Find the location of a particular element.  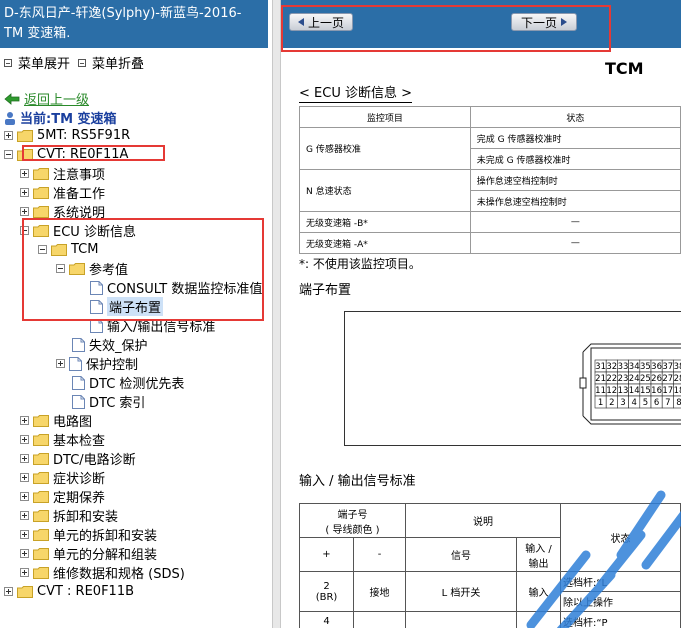

tree-item-maintenance: 定期保养 is located at coordinates (62, 496).